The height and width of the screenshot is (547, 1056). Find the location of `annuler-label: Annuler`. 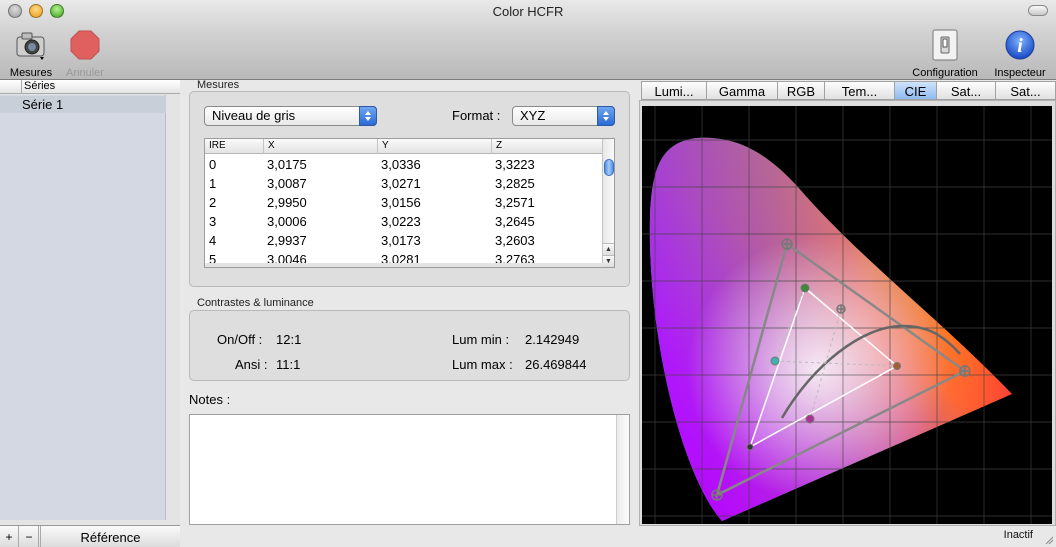

annuler-label: Annuler is located at coordinates (85, 73).